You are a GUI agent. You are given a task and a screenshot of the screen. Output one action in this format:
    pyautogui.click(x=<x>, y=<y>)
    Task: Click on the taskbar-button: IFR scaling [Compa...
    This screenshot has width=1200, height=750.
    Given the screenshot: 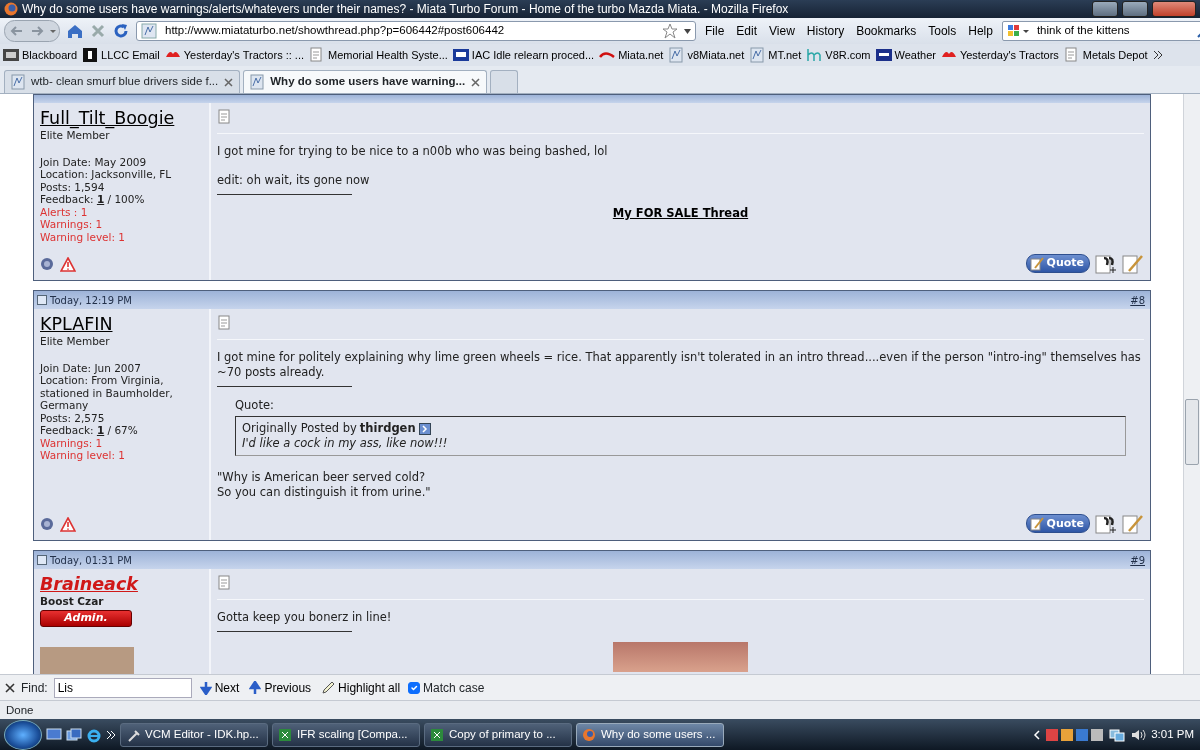 What is the action you would take?
    pyautogui.click(x=346, y=734)
    